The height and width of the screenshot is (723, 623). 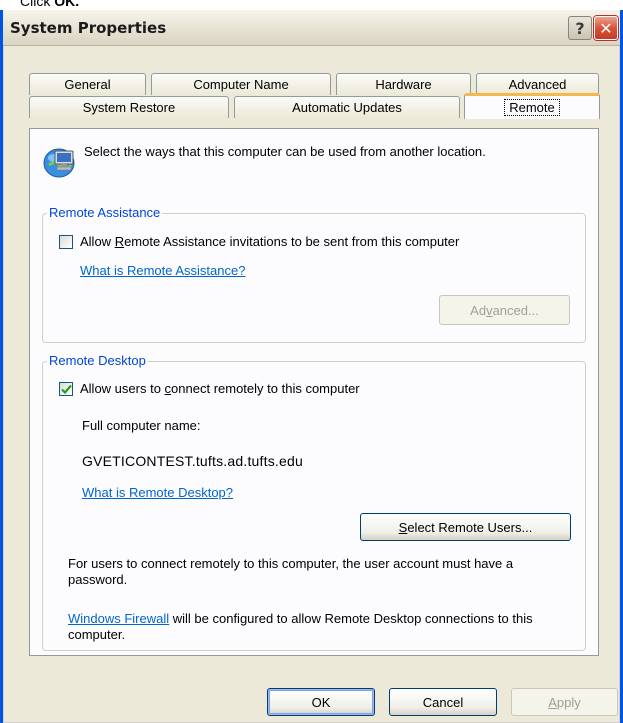 I want to click on instruction-text: Click OK., so click(x=49, y=5).